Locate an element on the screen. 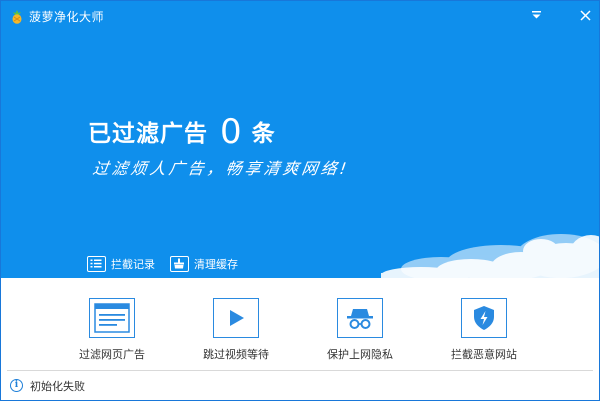 The width and height of the screenshot is (600, 401). clear-cache-label: 清理缓存 is located at coordinates (216, 264).